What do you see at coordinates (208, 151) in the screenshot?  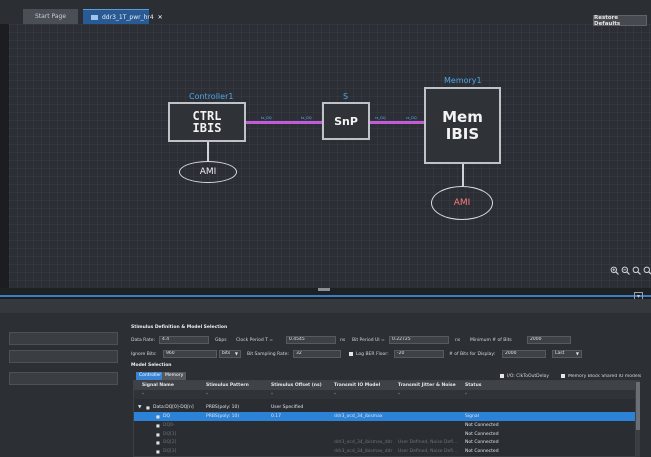 I see `controller-ami-link` at bounding box center [208, 151].